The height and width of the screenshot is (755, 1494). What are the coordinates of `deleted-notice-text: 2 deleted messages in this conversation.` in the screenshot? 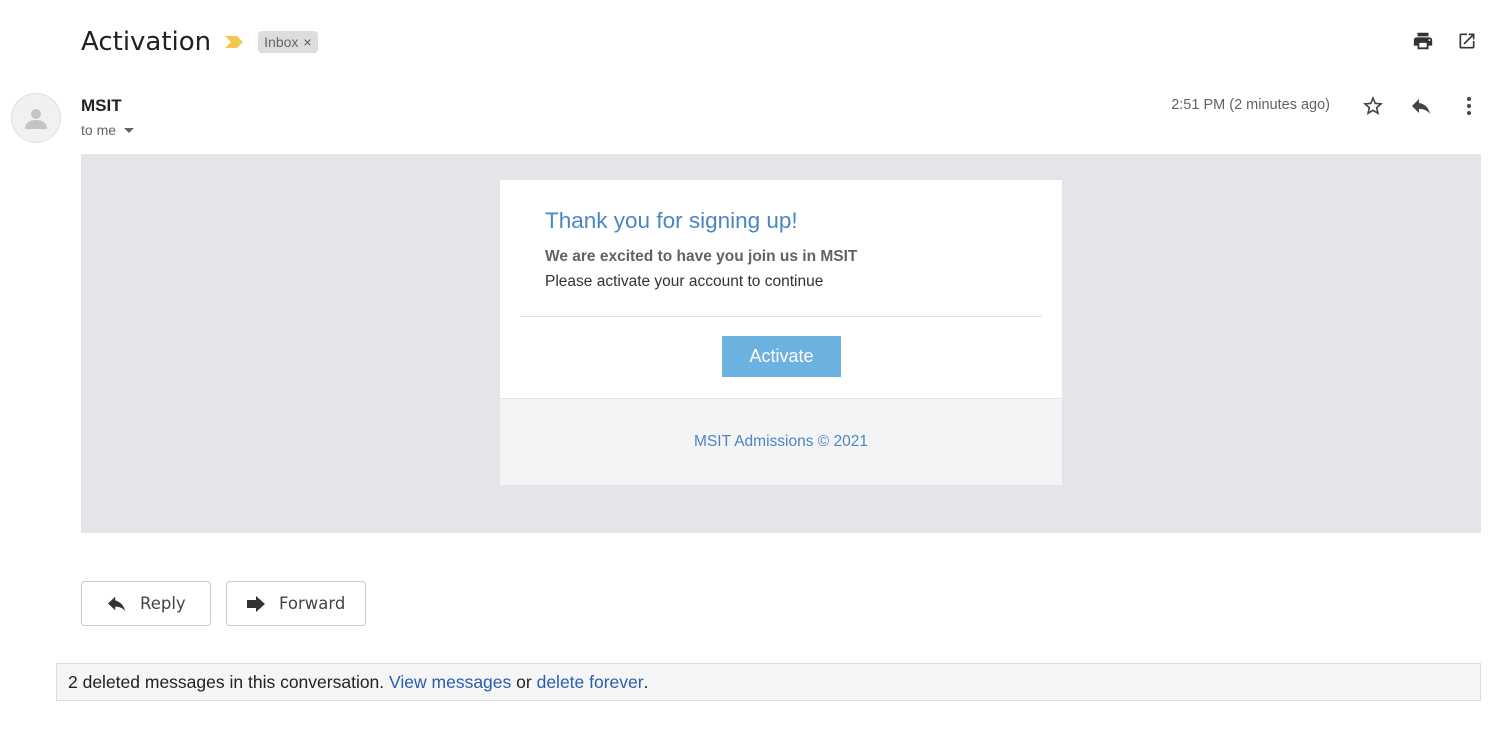 It's located at (226, 681).